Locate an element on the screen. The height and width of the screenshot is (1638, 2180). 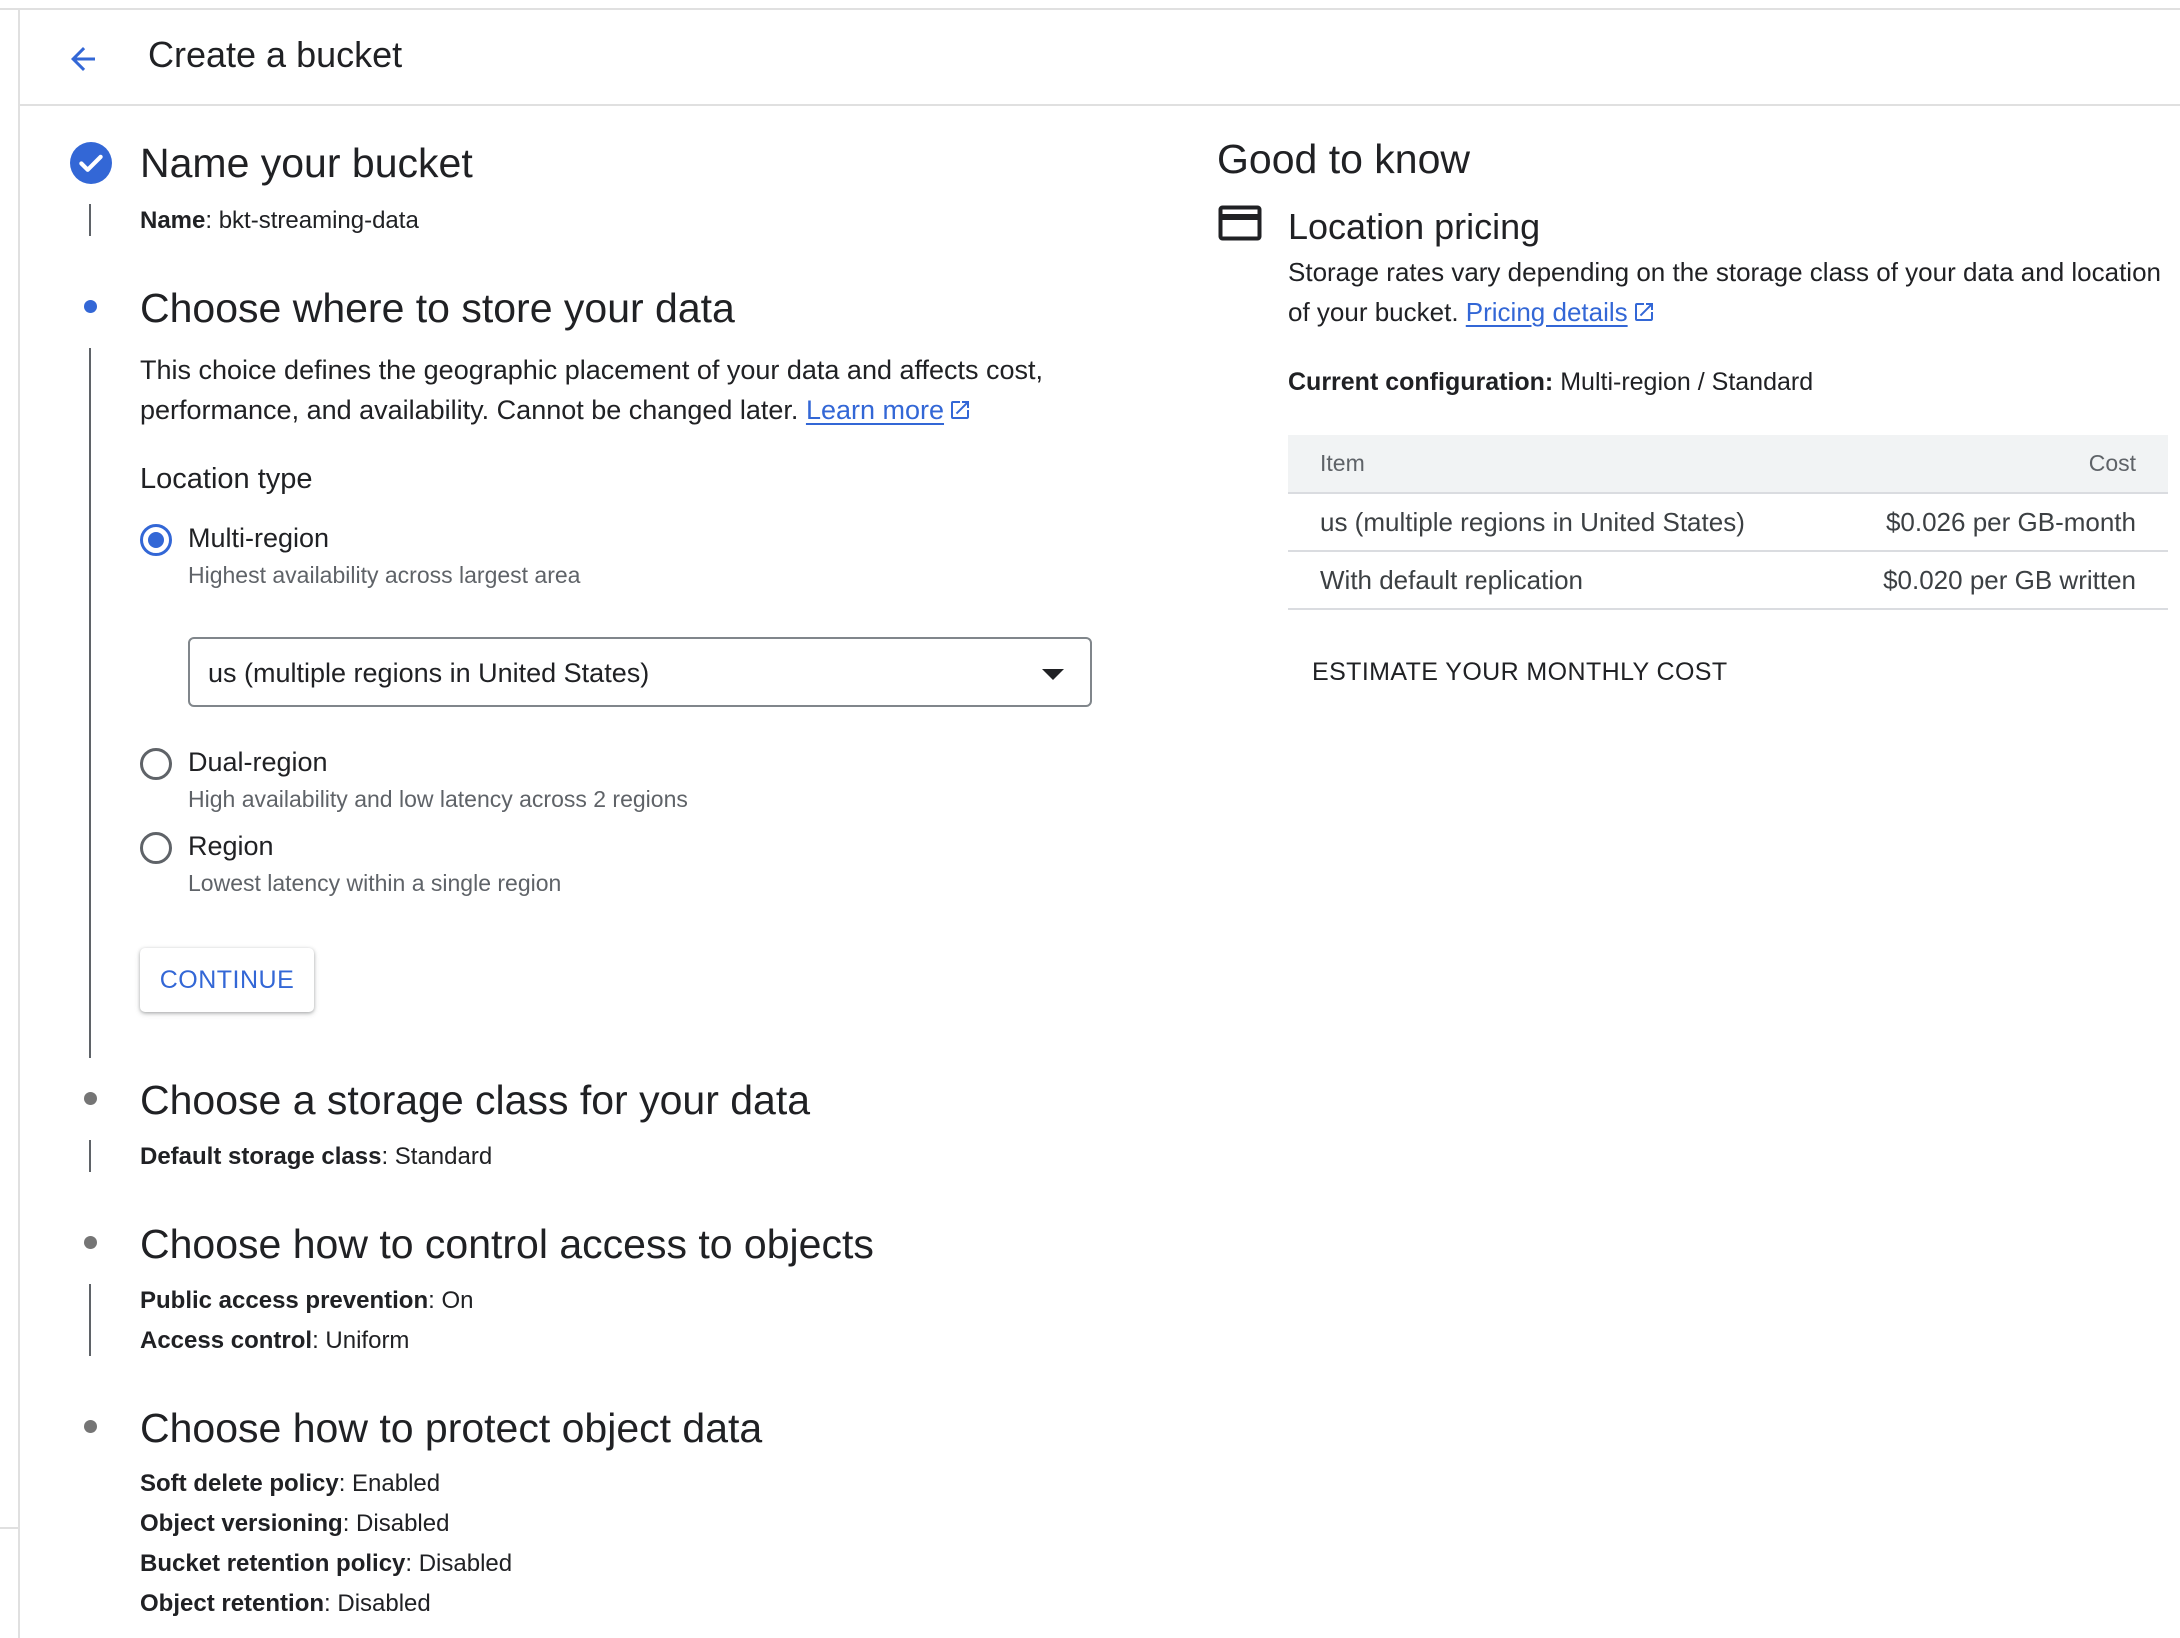
credit-card-icon is located at coordinates (1240, 223).